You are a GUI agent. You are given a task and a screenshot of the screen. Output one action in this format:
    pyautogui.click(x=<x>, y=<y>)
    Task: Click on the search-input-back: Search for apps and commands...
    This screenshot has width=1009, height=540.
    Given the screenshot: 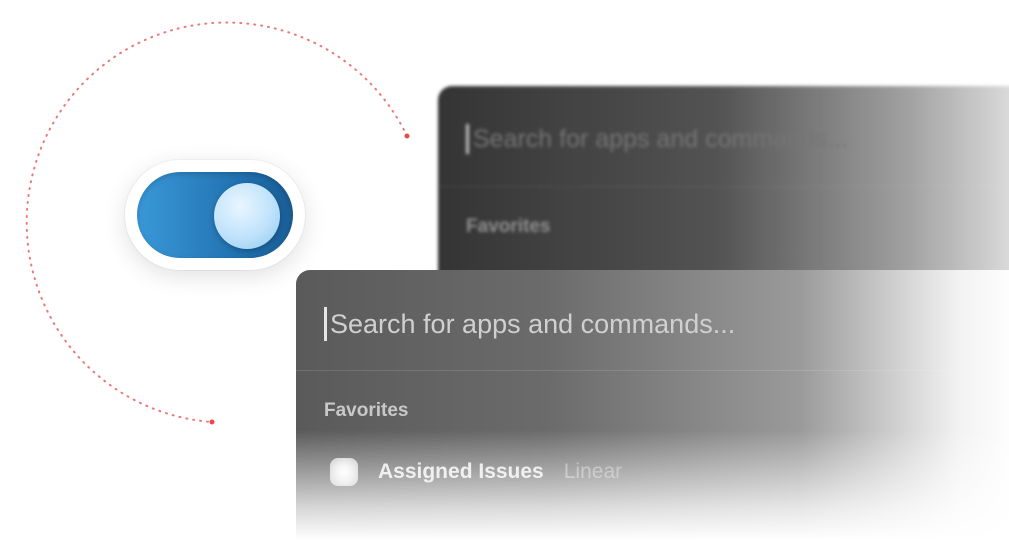 What is the action you would take?
    pyautogui.click(x=657, y=139)
    